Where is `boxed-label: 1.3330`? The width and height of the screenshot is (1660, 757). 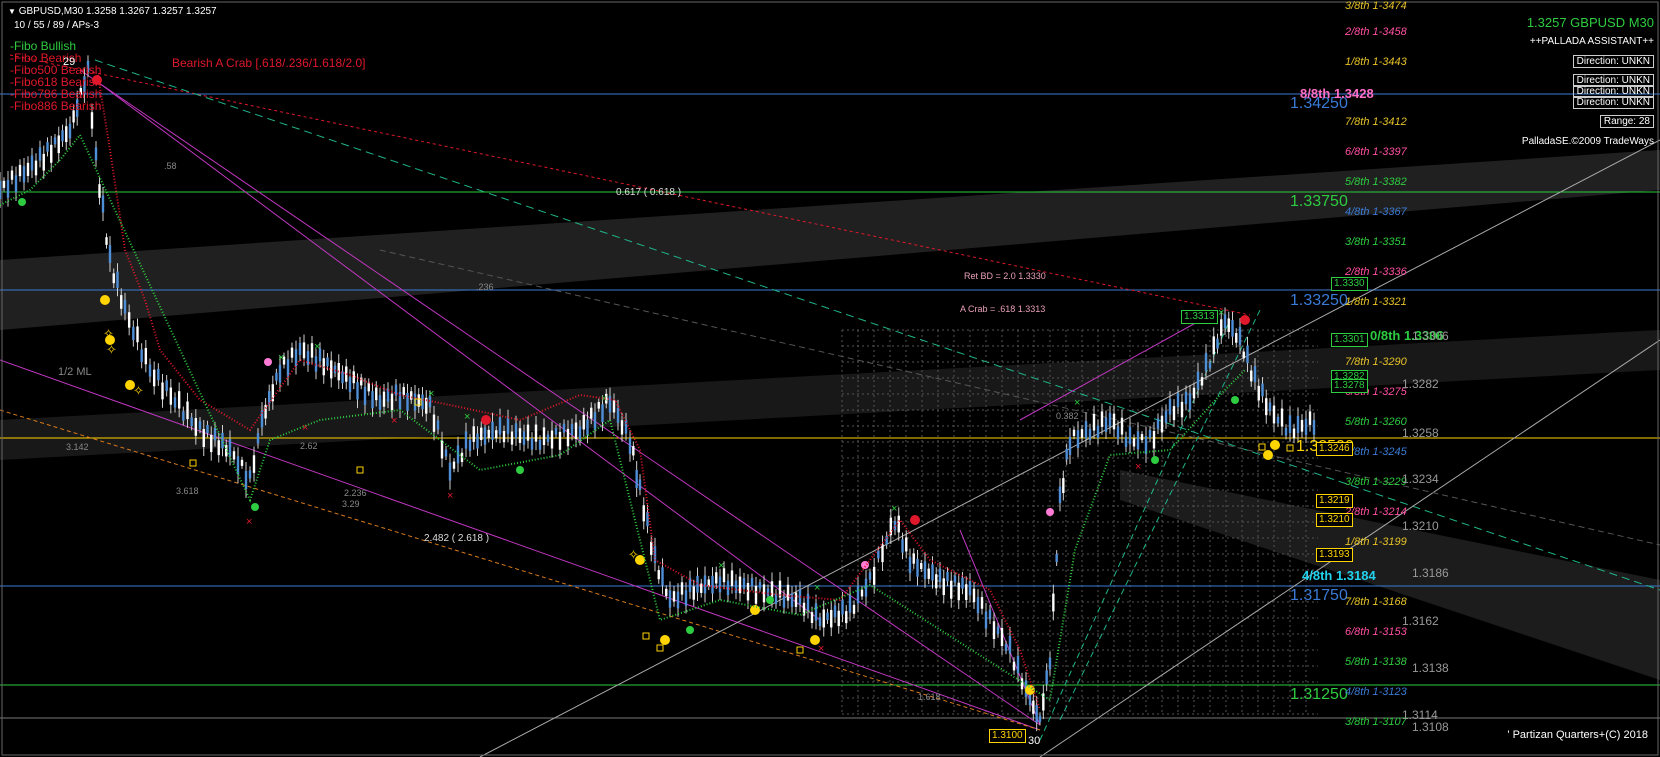
boxed-label: 1.3330 is located at coordinates (1349, 284).